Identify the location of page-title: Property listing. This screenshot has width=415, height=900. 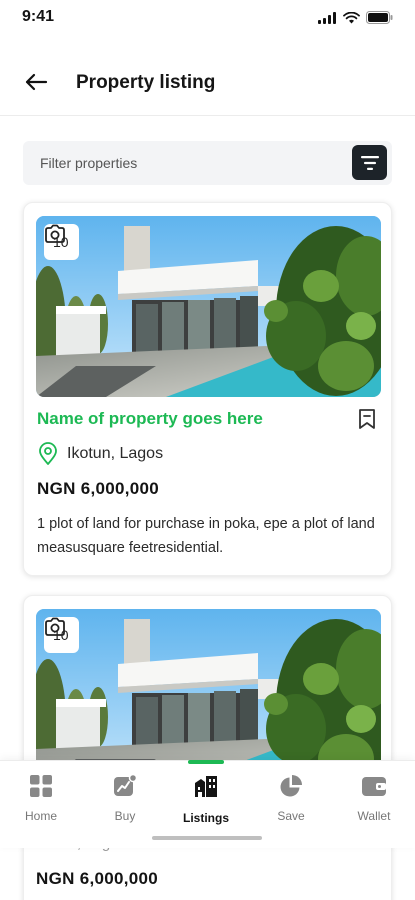
(146, 82).